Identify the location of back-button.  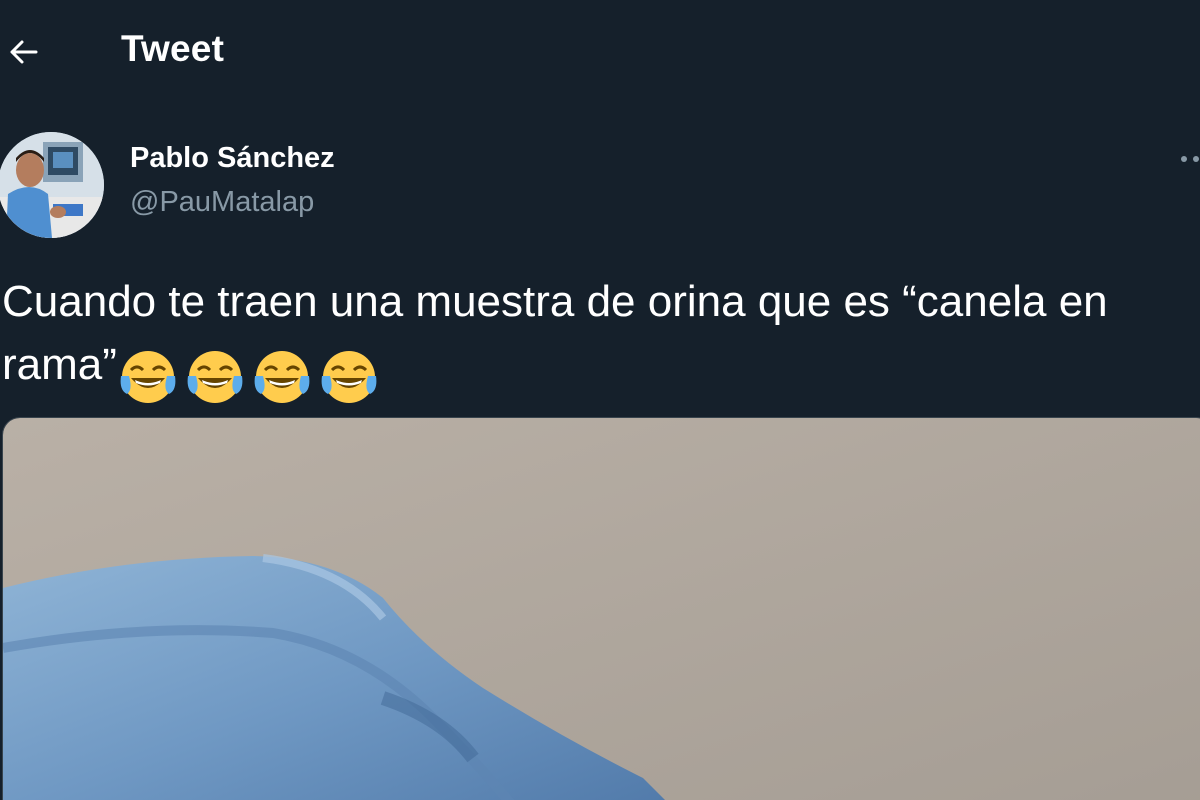
(24, 52).